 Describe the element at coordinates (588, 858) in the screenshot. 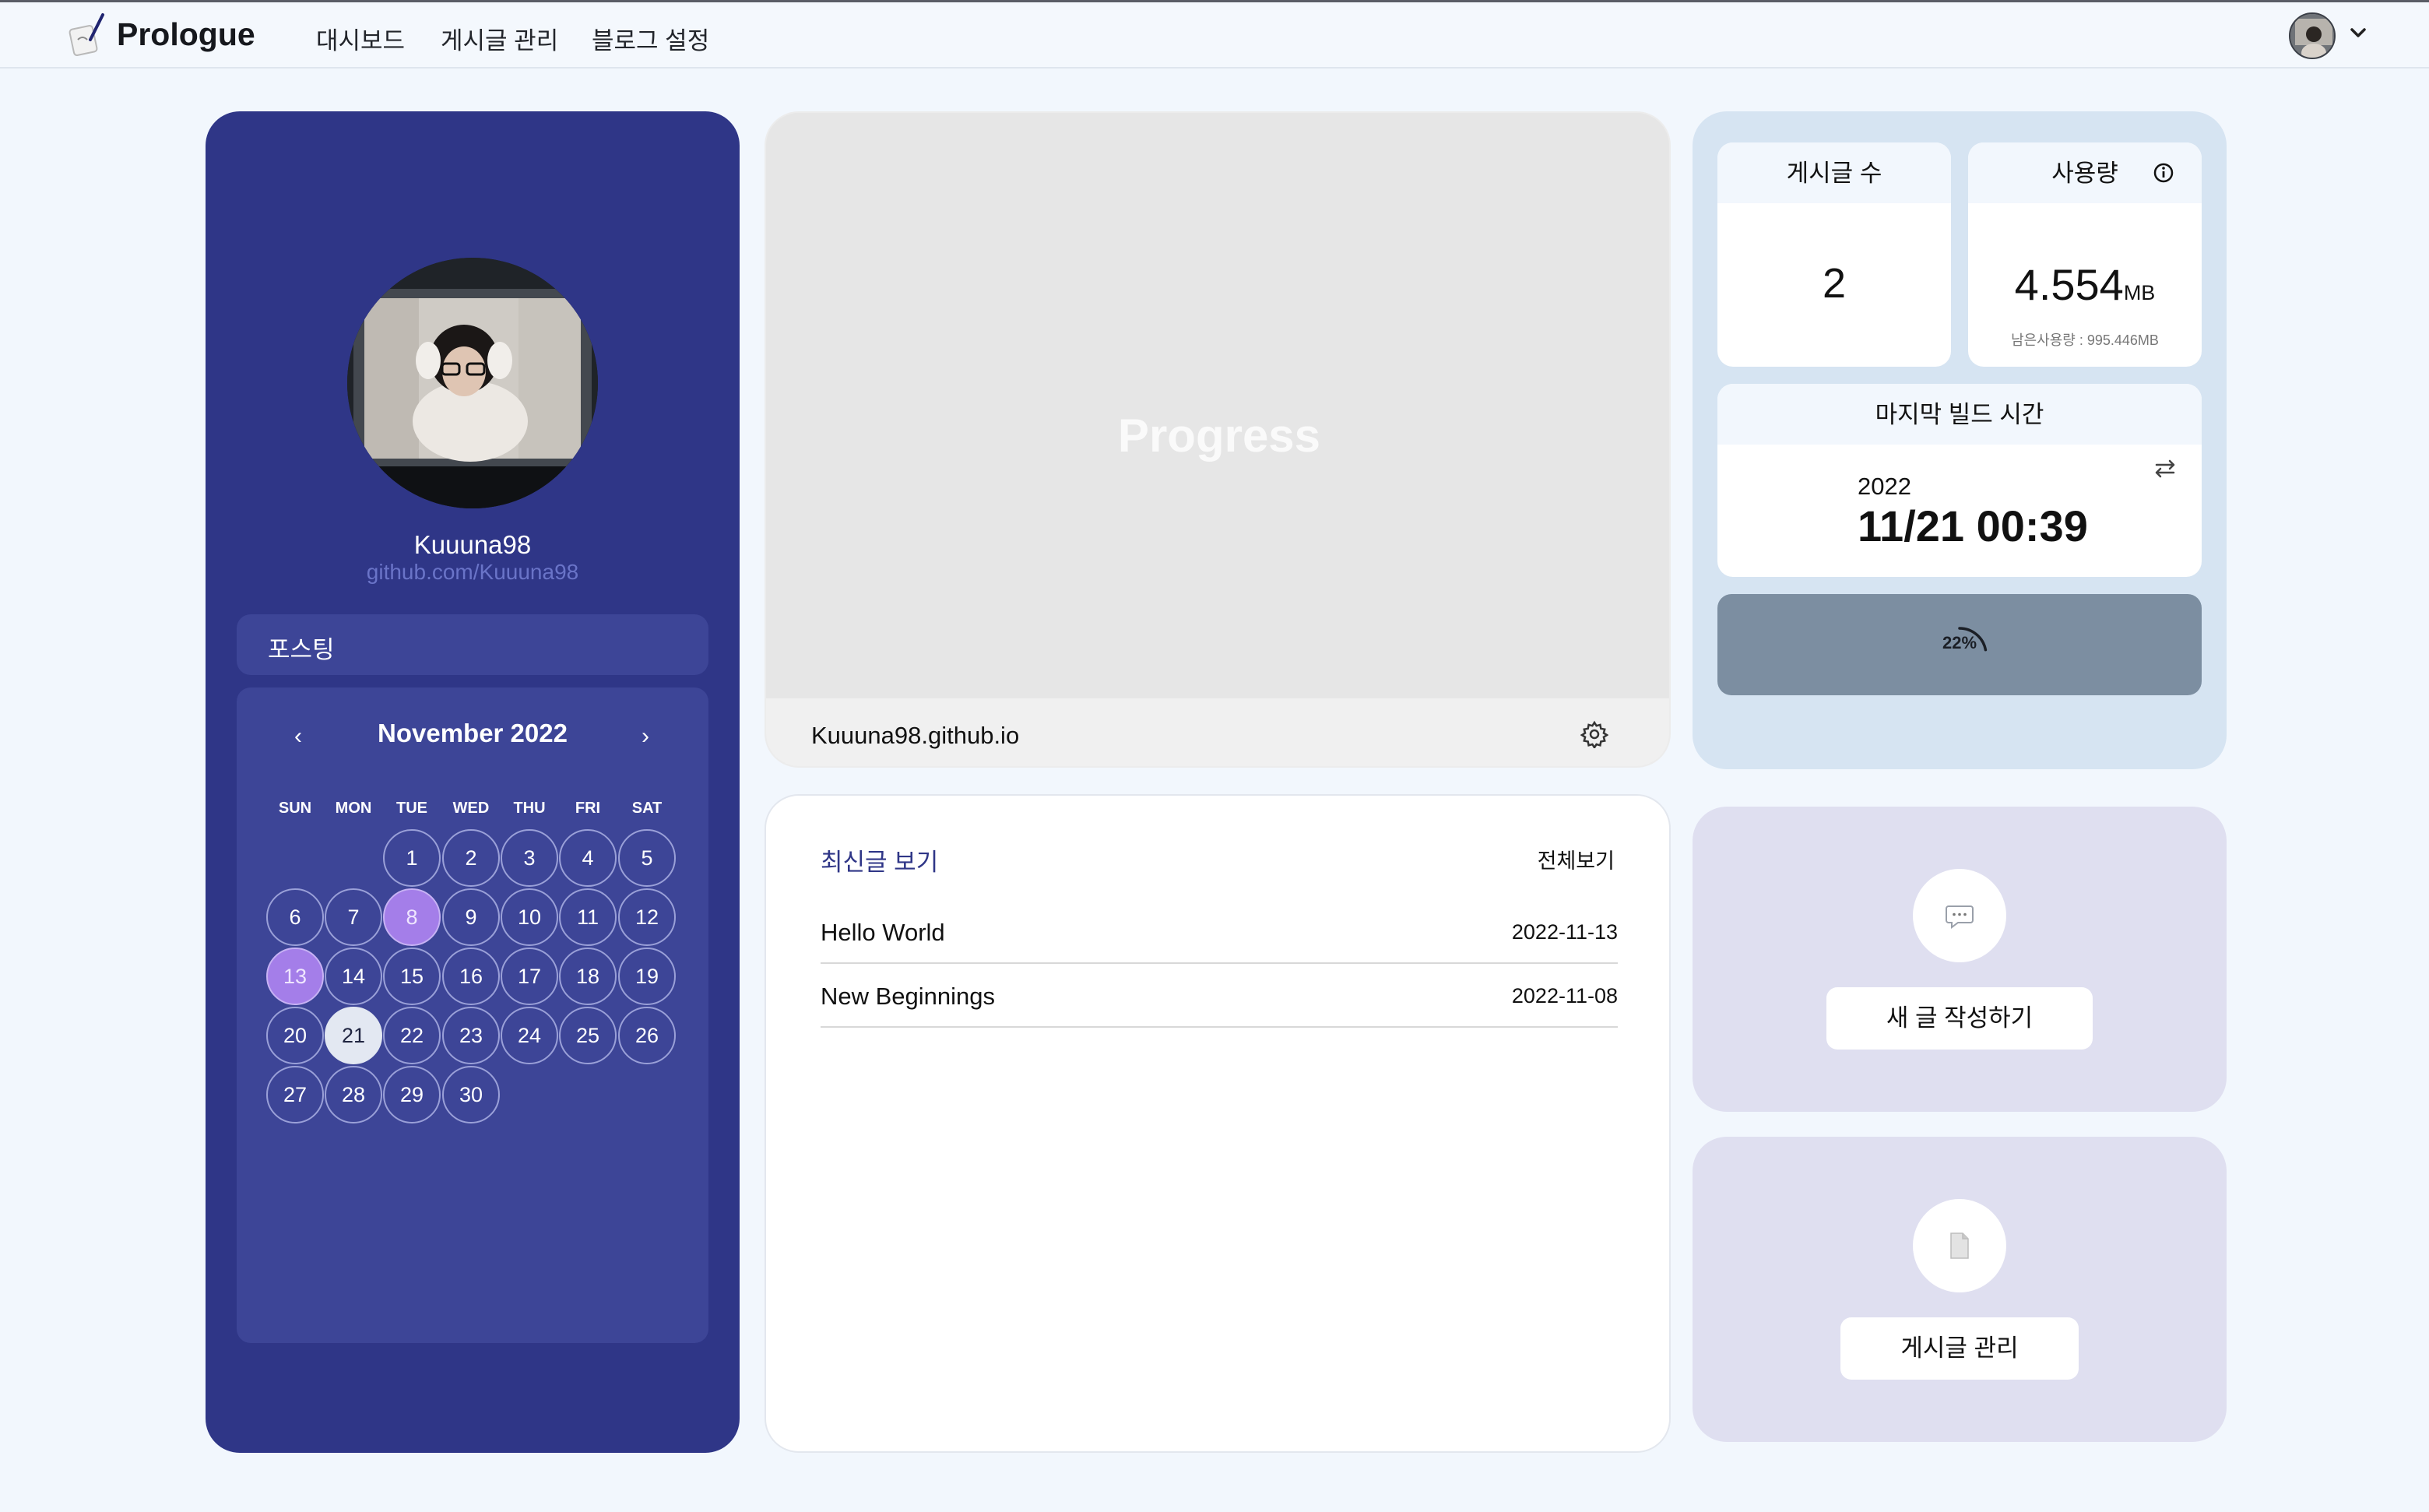

I see `calendar-day: 4` at that location.